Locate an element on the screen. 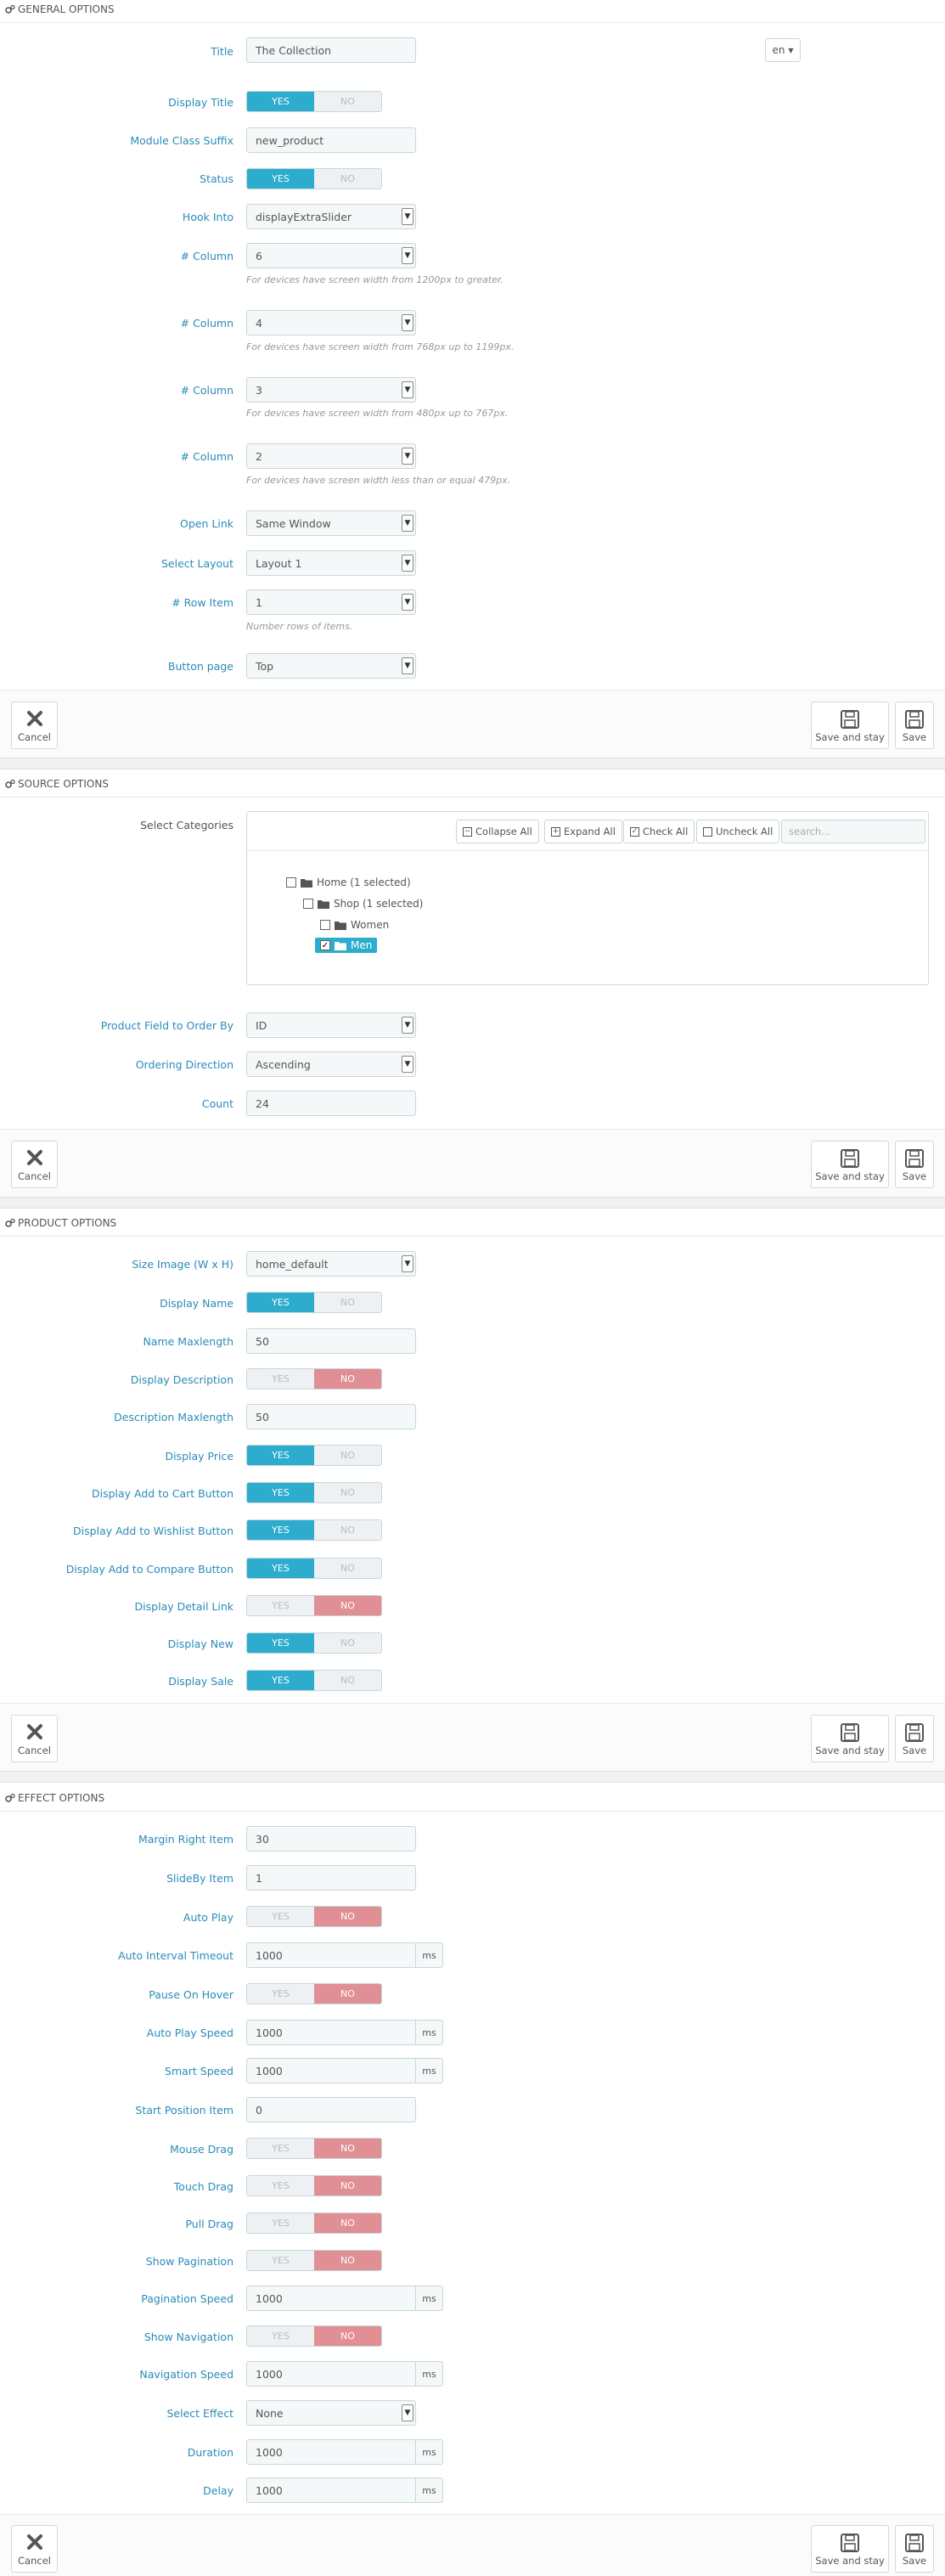  tree-node-men: ✓ Men is located at coordinates (347, 945).